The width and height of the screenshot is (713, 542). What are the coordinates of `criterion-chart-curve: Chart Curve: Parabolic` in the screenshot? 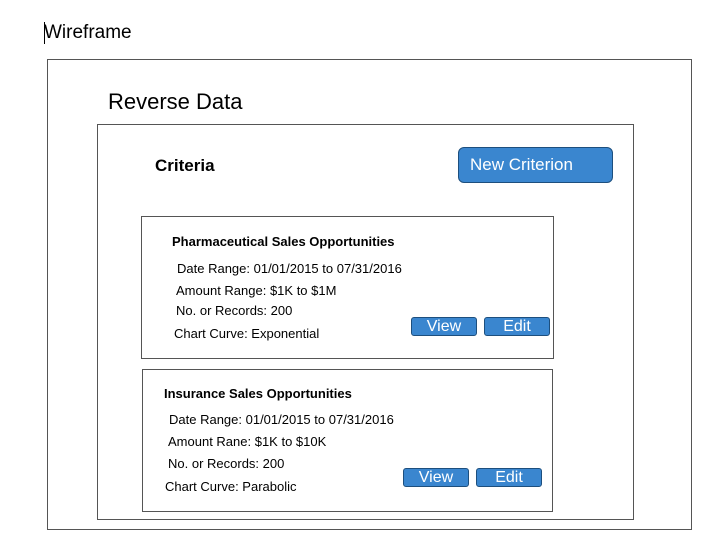 It's located at (231, 486).